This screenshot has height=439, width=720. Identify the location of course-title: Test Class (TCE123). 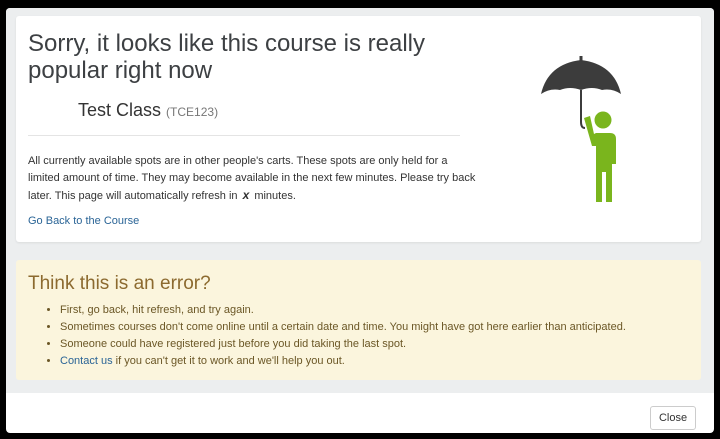
(148, 110).